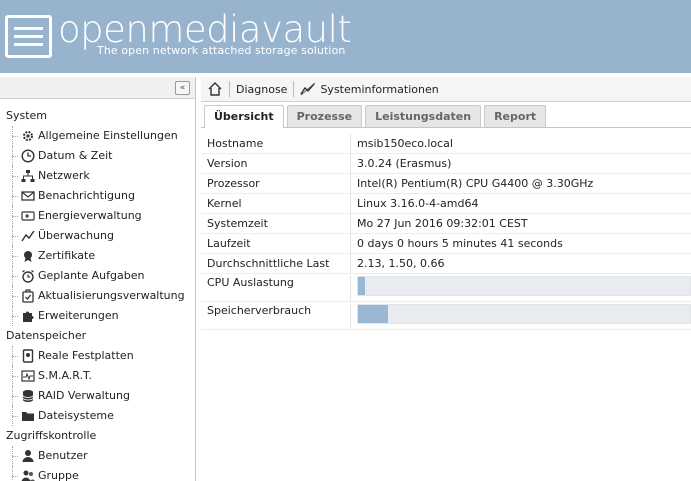  What do you see at coordinates (28, 376) in the screenshot?
I see `smart-icon` at bounding box center [28, 376].